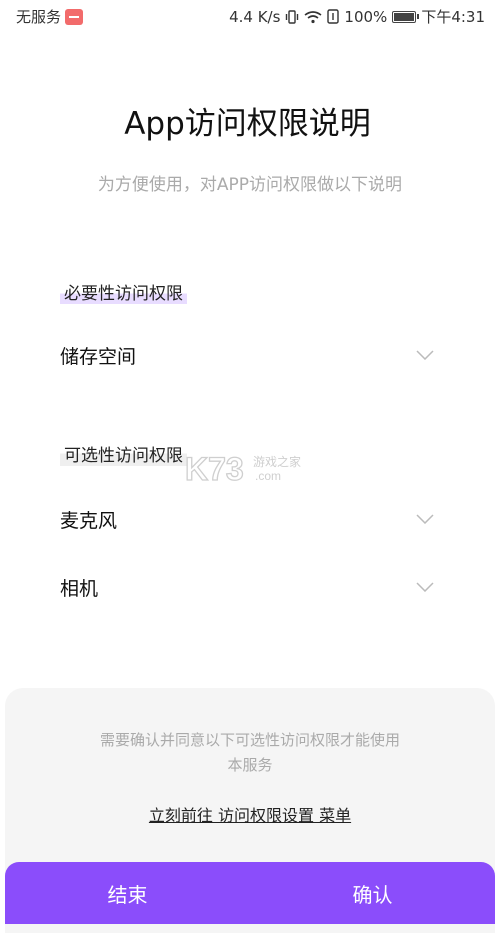 This screenshot has width=495, height=933. What do you see at coordinates (89, 520) in the screenshot?
I see `permission-label: 麦克风` at bounding box center [89, 520].